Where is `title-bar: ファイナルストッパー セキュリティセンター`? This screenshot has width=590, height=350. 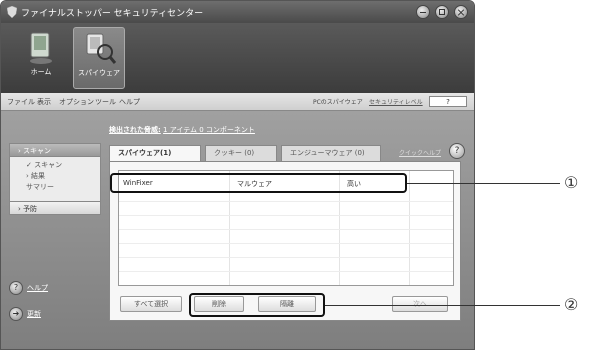
title-bar: ファイナルストッパー セキュリティセンター is located at coordinates (237, 12).